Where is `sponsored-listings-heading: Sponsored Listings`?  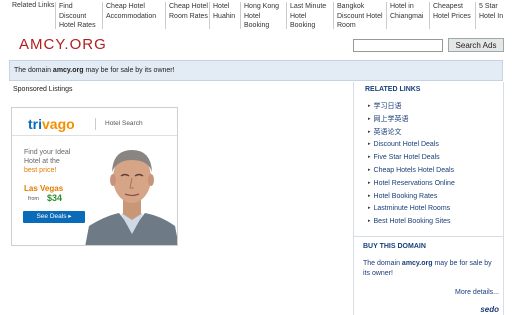 sponsored-listings-heading: Sponsored Listings is located at coordinates (43, 89).